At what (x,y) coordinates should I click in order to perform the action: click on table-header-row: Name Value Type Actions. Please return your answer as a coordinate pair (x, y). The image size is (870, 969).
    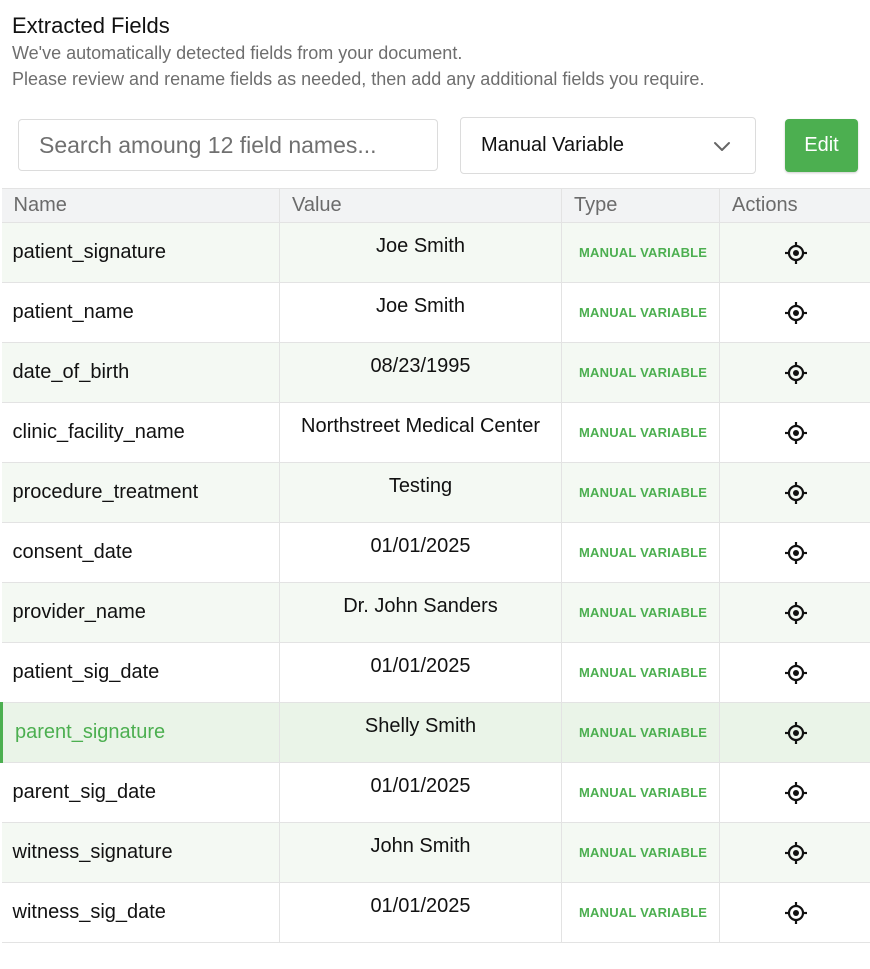
    Looking at the image, I should click on (435, 205).